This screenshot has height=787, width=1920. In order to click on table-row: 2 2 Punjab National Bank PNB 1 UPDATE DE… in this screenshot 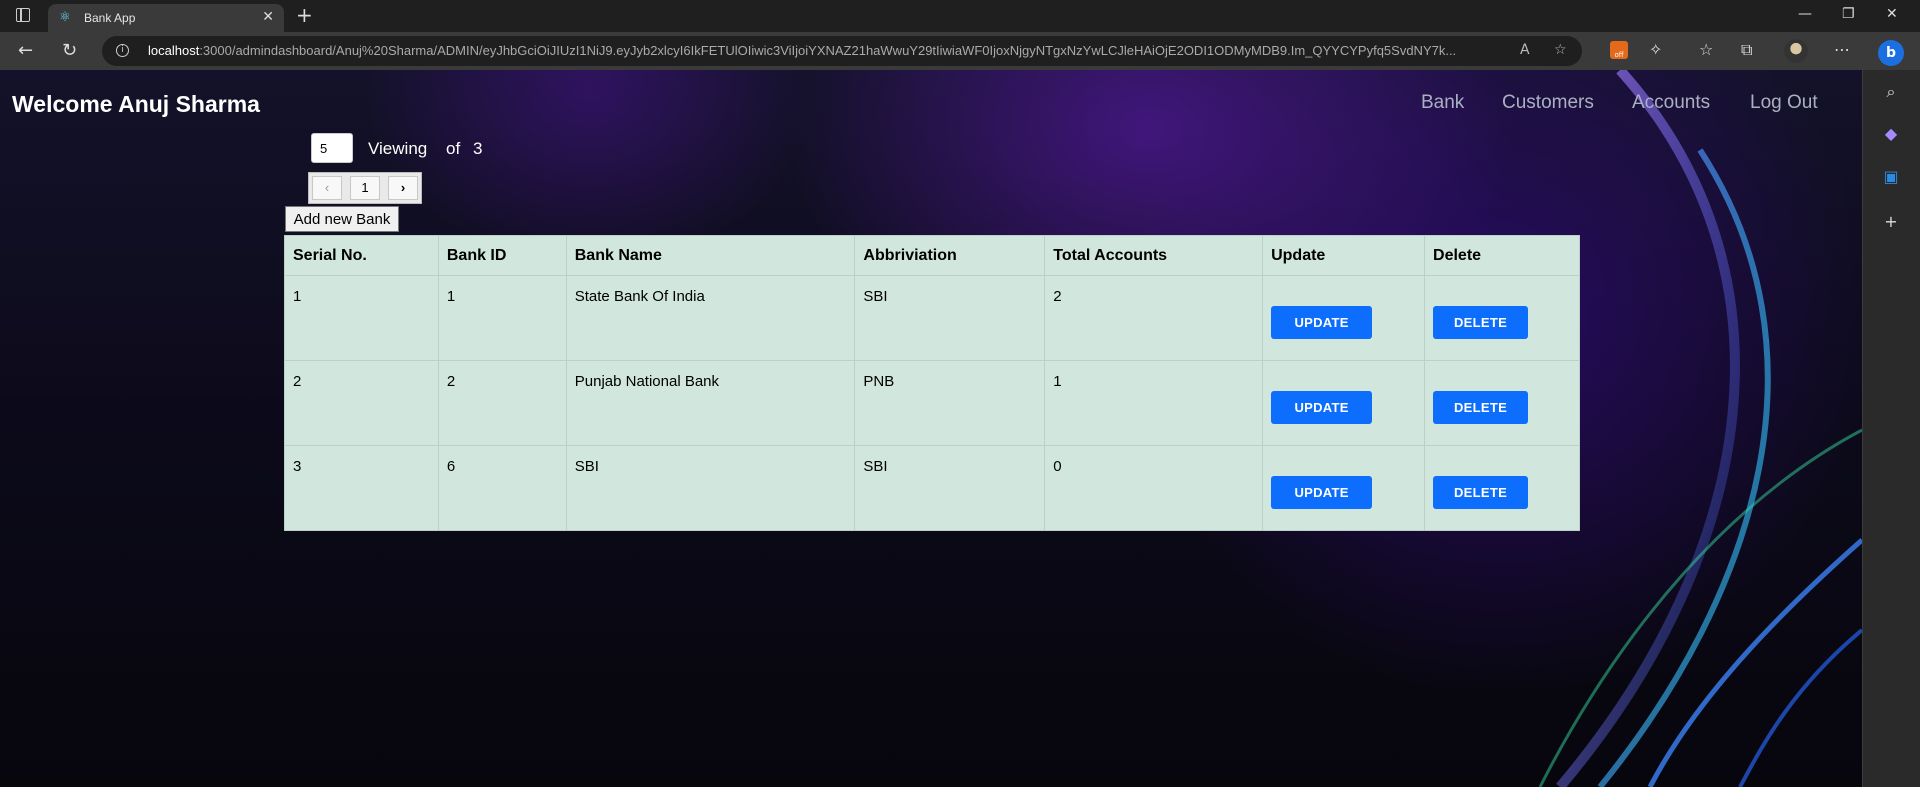, I will do `click(932, 403)`.